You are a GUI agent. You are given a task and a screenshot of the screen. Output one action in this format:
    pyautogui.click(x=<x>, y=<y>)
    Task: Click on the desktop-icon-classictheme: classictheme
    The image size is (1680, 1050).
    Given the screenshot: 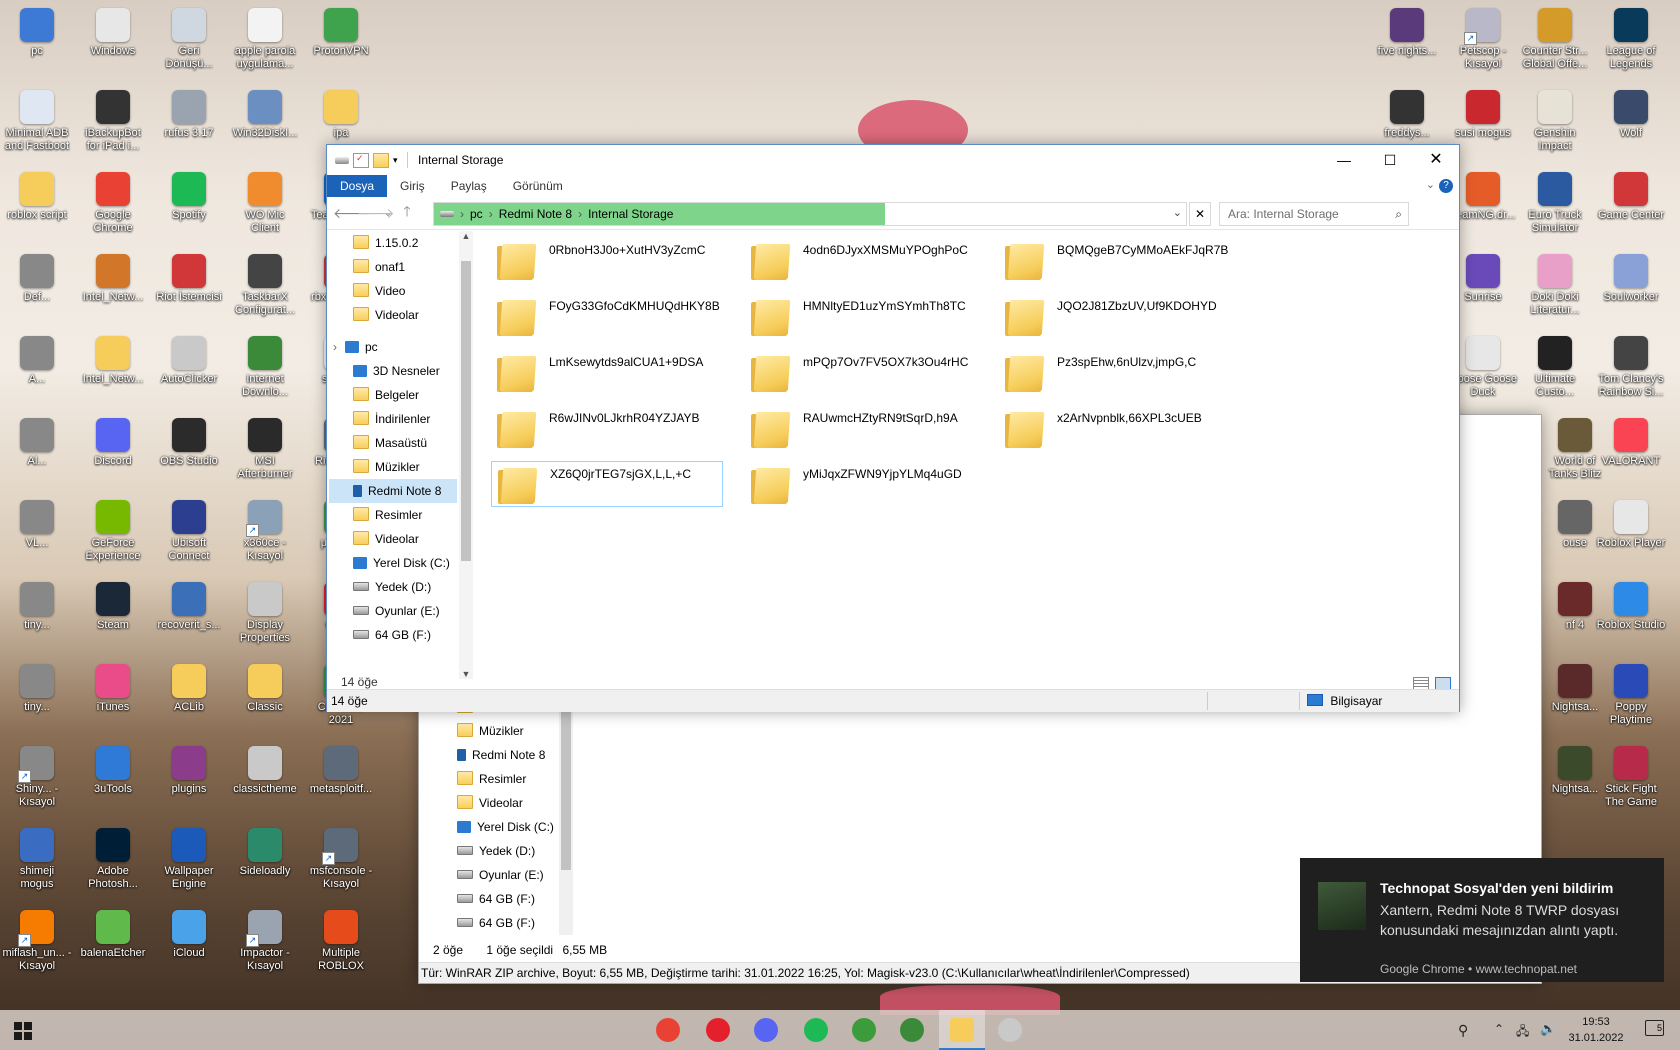 What is the action you would take?
    pyautogui.click(x=265, y=771)
    